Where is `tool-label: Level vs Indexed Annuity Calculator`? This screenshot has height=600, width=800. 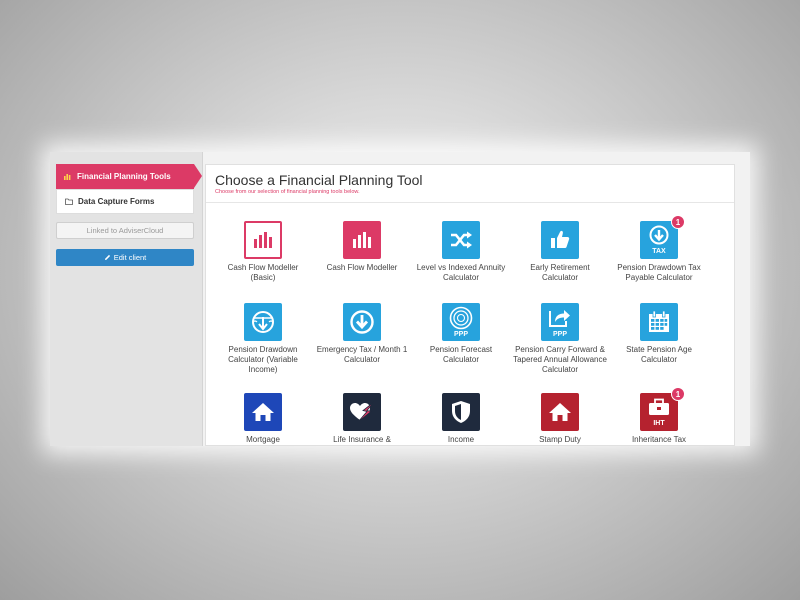 tool-label: Level vs Indexed Annuity Calculator is located at coordinates (461, 272).